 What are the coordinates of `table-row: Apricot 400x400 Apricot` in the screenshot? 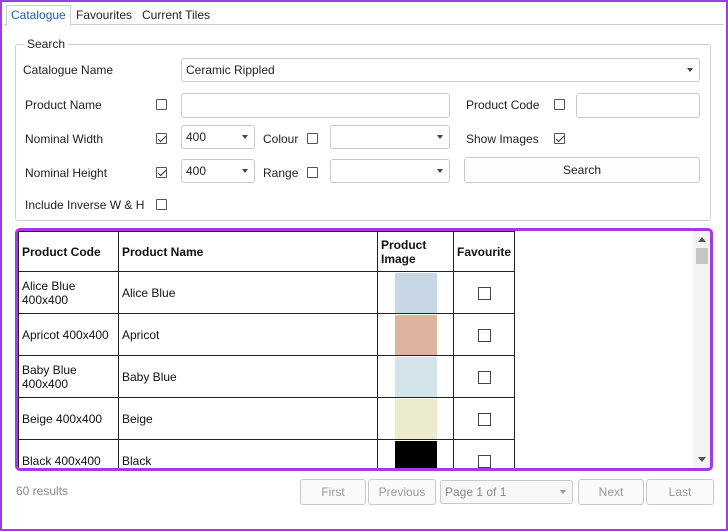 It's located at (266, 334).